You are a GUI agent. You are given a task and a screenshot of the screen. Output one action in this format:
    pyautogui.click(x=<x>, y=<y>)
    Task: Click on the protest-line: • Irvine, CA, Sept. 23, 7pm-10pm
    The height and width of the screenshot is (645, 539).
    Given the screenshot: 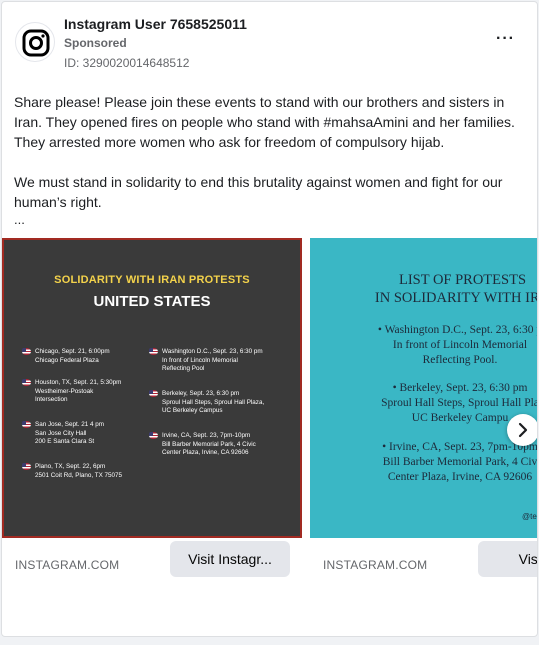 What is the action you would take?
    pyautogui.click(x=460, y=447)
    